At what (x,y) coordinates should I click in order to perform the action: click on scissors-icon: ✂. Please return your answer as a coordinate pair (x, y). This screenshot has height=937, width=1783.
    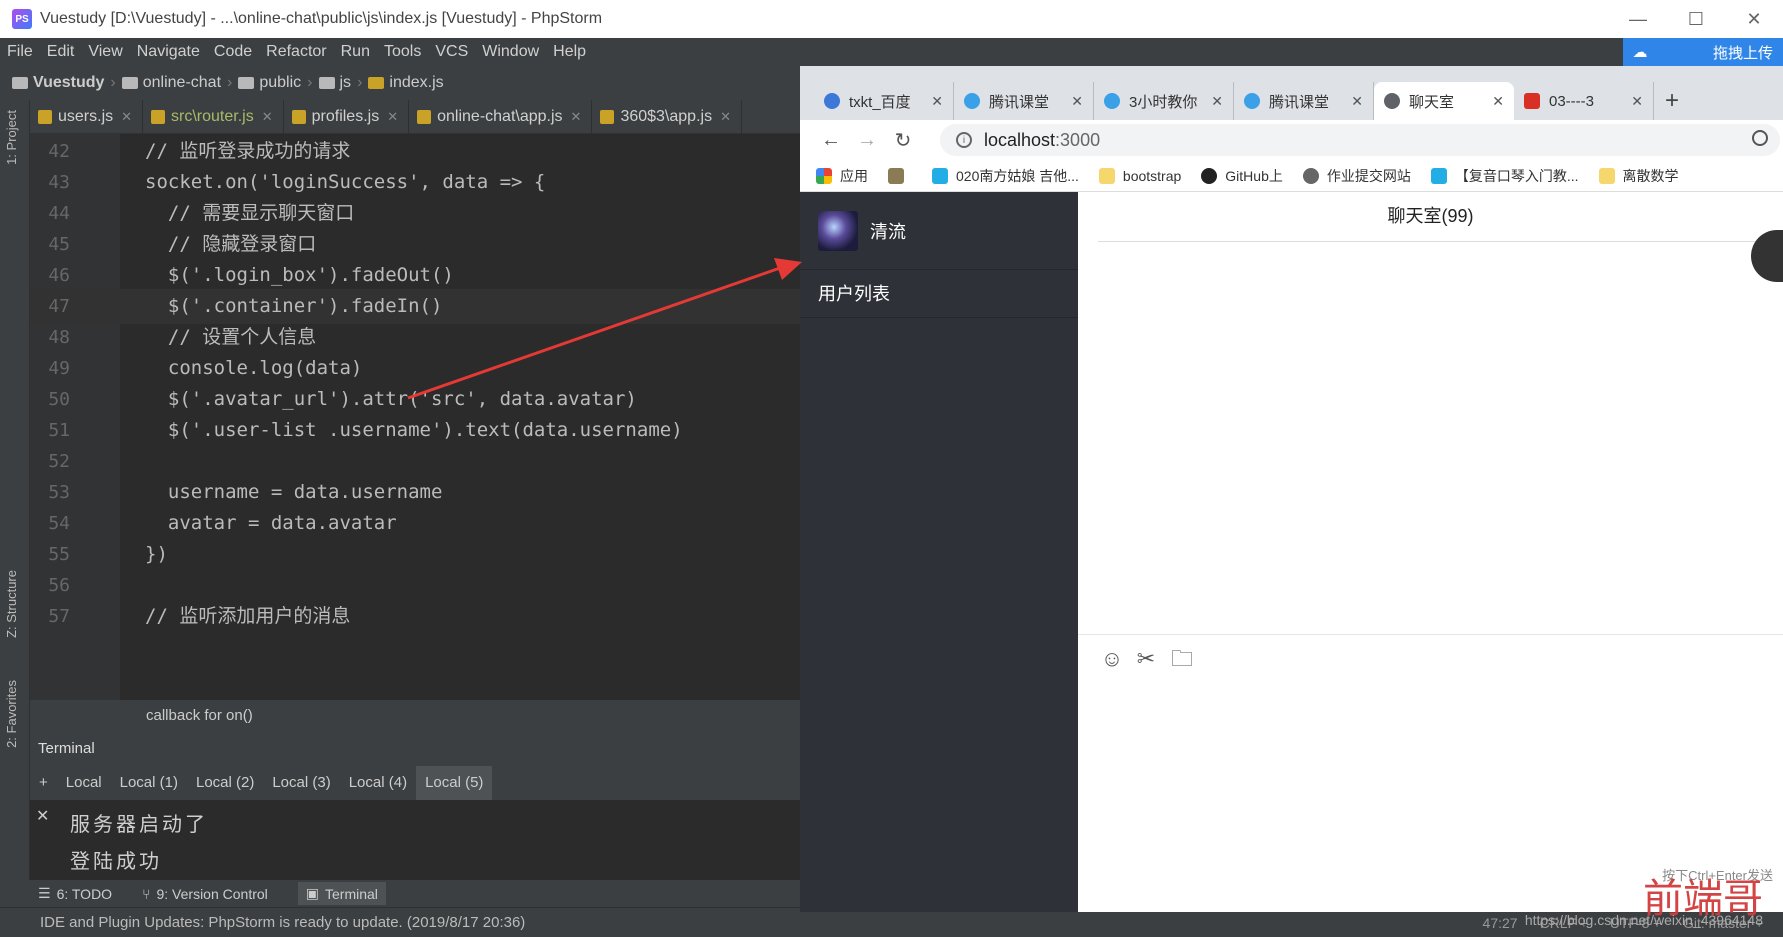
    Looking at the image, I should click on (1146, 659).